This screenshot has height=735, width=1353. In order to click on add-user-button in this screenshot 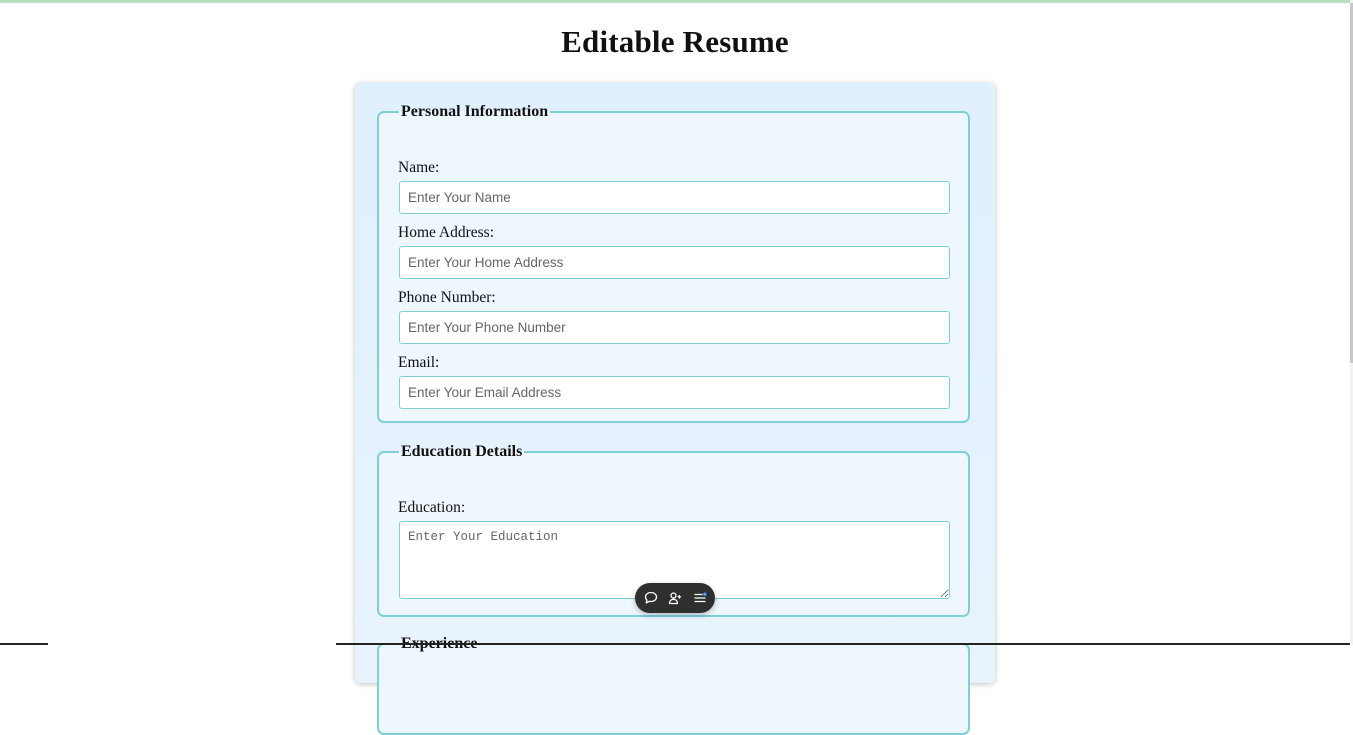, I will do `click(675, 598)`.